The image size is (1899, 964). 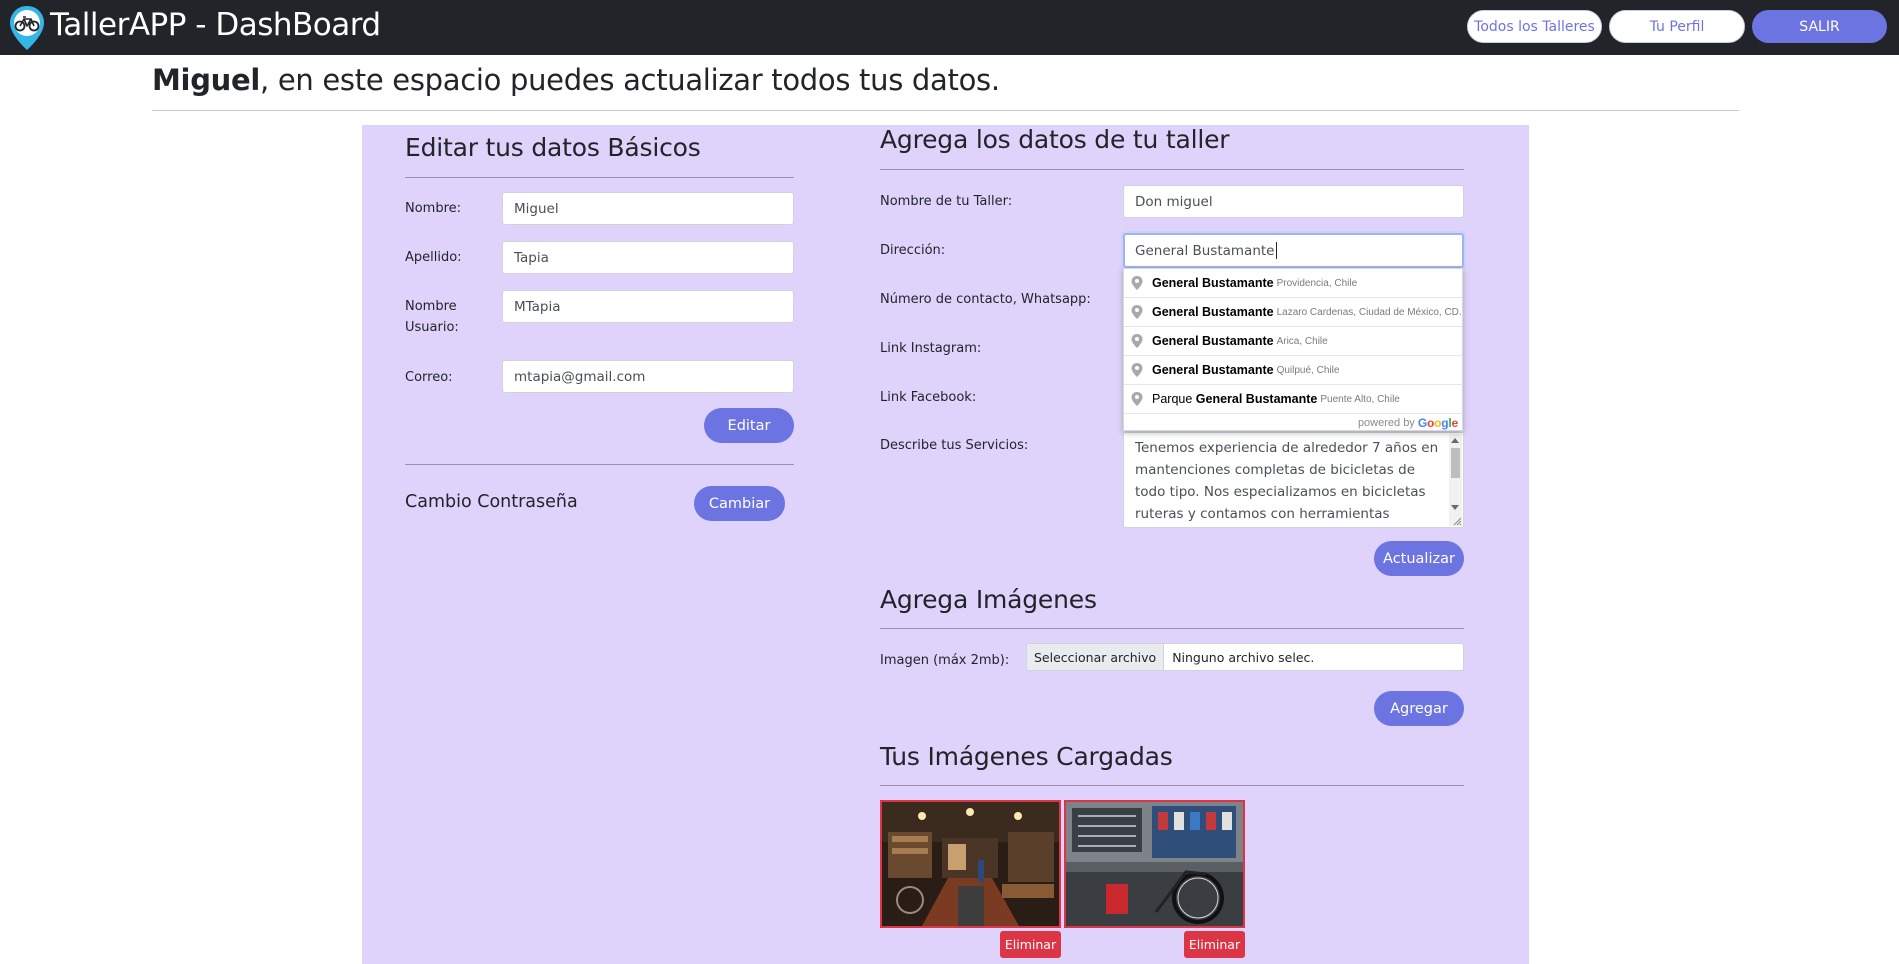 I want to click on autocomplete-suggestion: General Bustamante Quilpué, Chile, so click(x=1293, y=370).